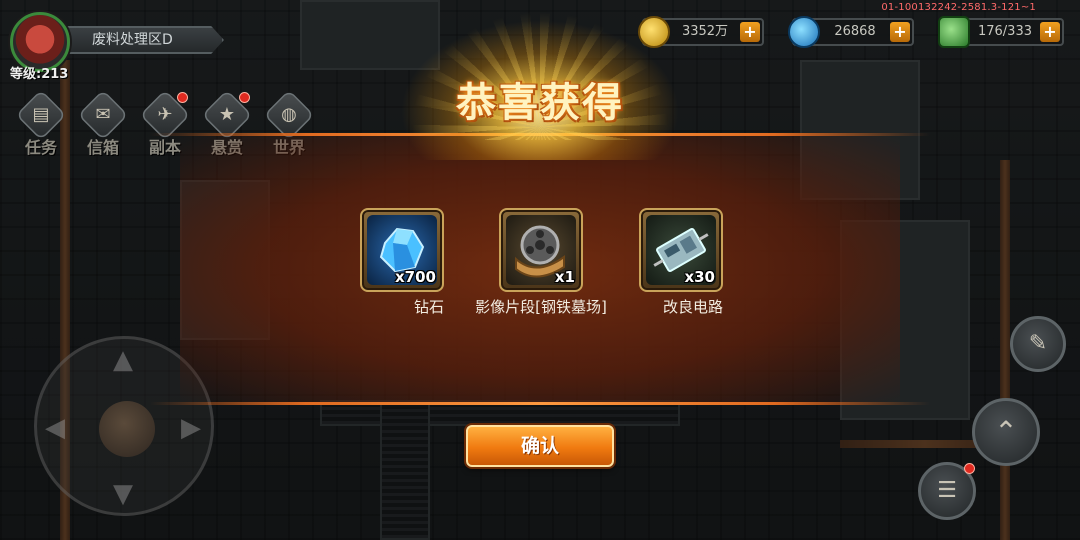 This screenshot has height=540, width=1080. I want to click on resource-gems: 26868 +, so click(851, 32).